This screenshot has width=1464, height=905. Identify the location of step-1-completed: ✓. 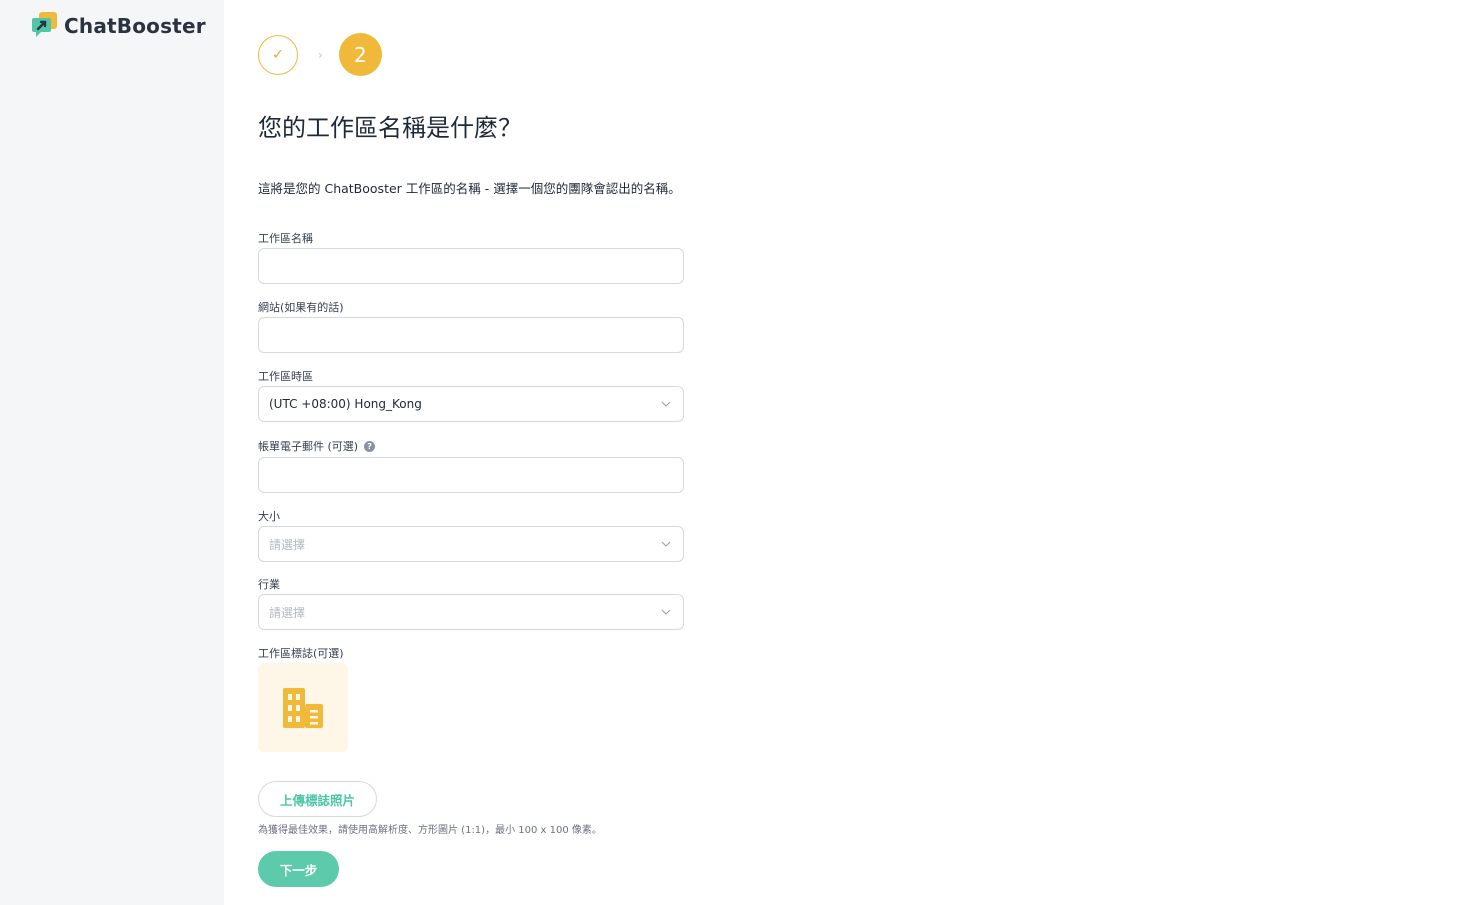
(278, 54).